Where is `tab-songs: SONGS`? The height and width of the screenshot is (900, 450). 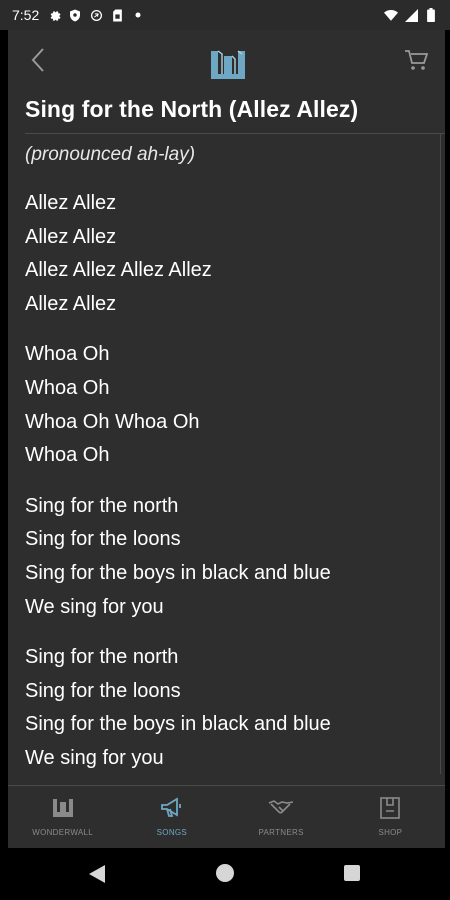
tab-songs: SONGS is located at coordinates (171, 817).